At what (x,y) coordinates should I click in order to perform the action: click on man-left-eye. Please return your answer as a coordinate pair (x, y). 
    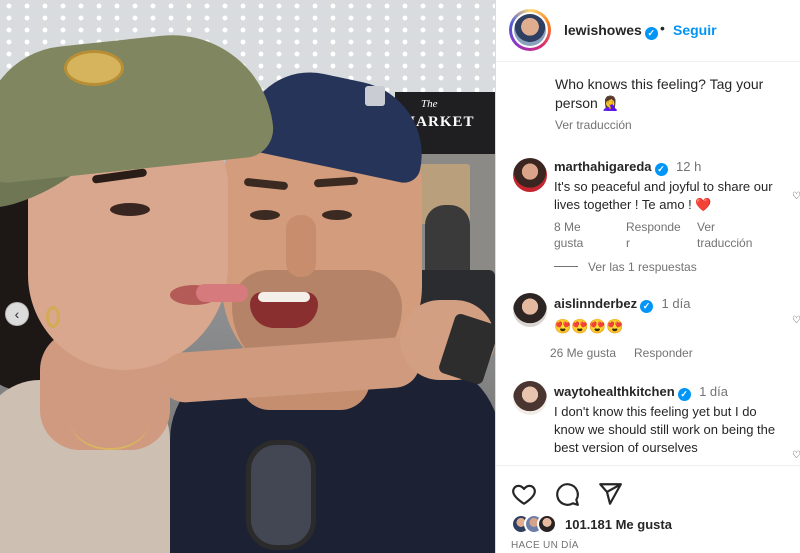
    Looking at the image, I should click on (265, 215).